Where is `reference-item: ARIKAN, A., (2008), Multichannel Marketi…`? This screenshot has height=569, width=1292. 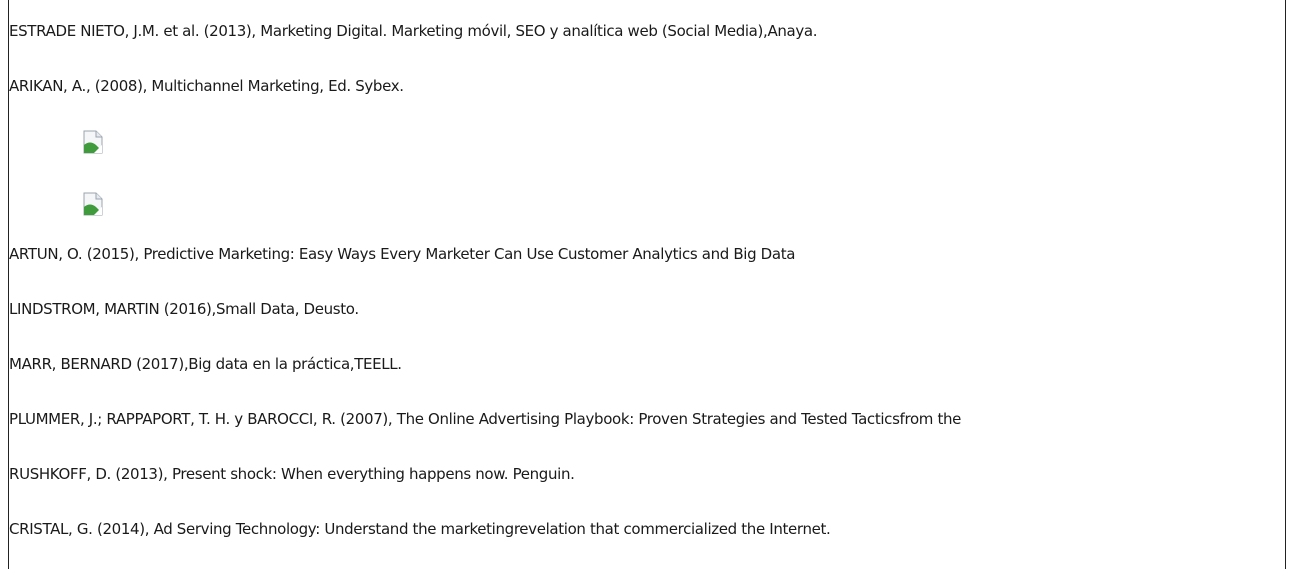
reference-item: ARIKAN, A., (2008), Multichannel Marketi… is located at coordinates (206, 86).